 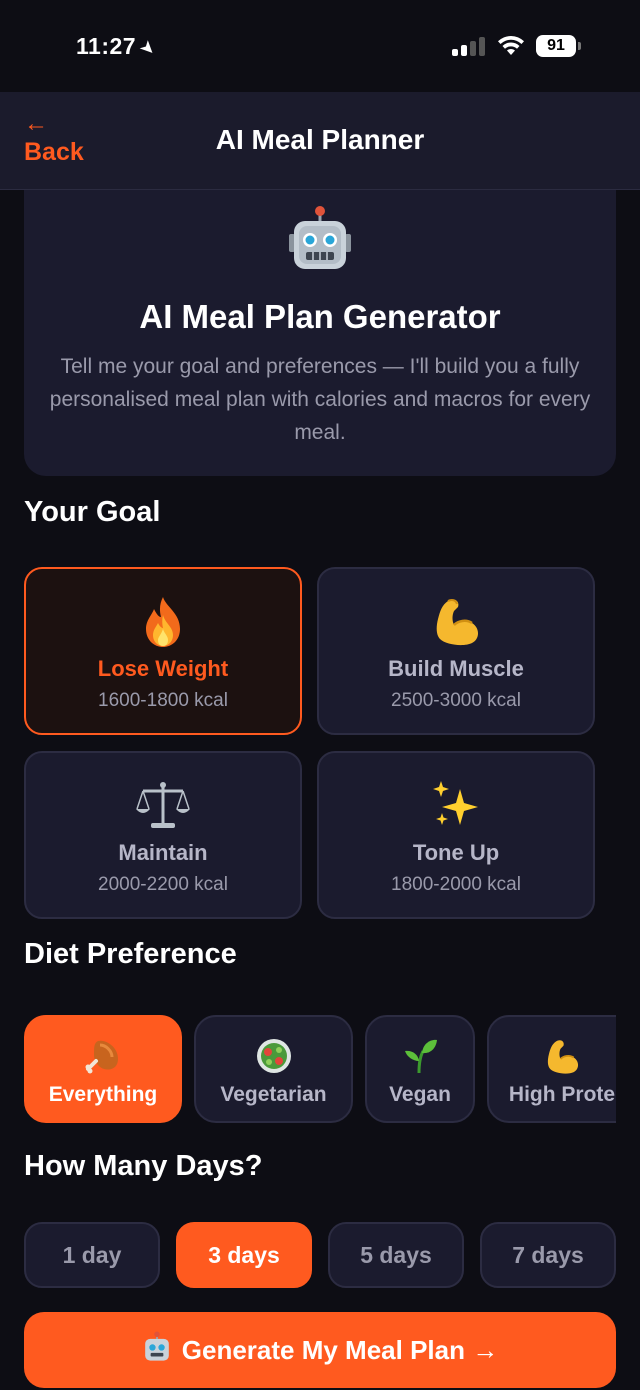 I want to click on status-bar: 11:27➤ 91, so click(x=320, y=46).